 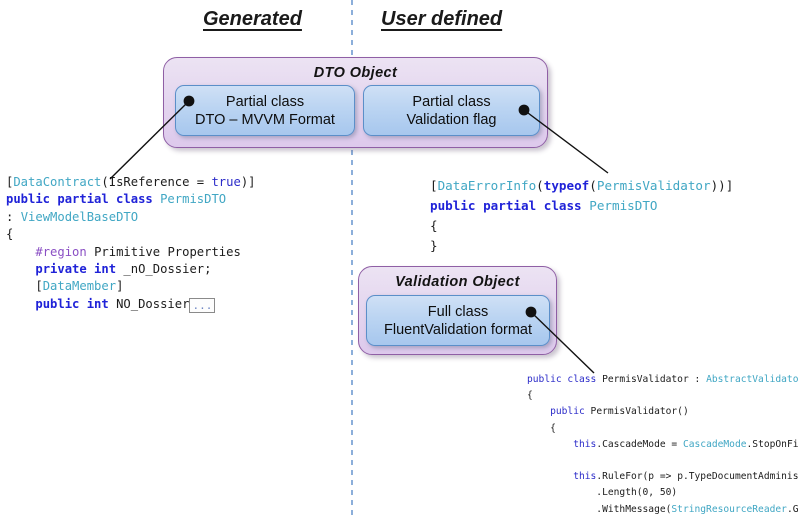 What do you see at coordinates (189, 101) in the screenshot?
I see `connector-dot-dto-mvvm` at bounding box center [189, 101].